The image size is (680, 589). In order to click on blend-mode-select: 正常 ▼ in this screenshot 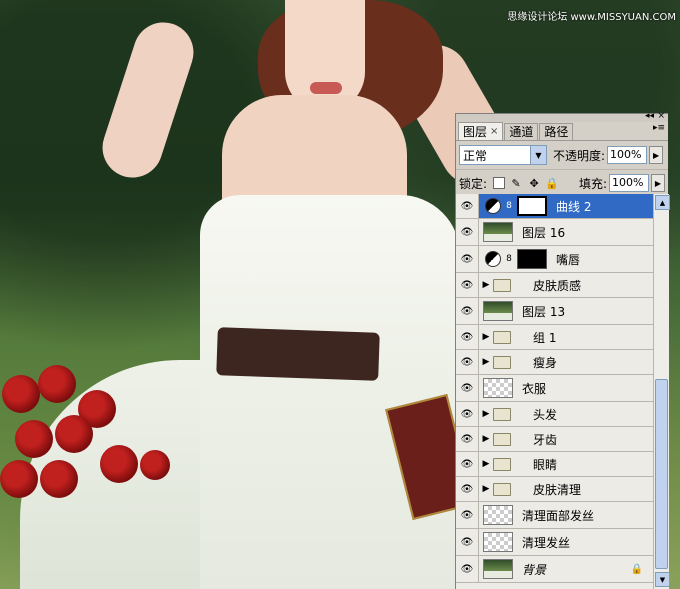, I will do `click(503, 155)`.